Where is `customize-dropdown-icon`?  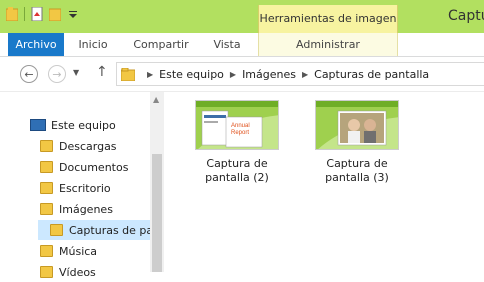 customize-dropdown-icon is located at coordinates (73, 14).